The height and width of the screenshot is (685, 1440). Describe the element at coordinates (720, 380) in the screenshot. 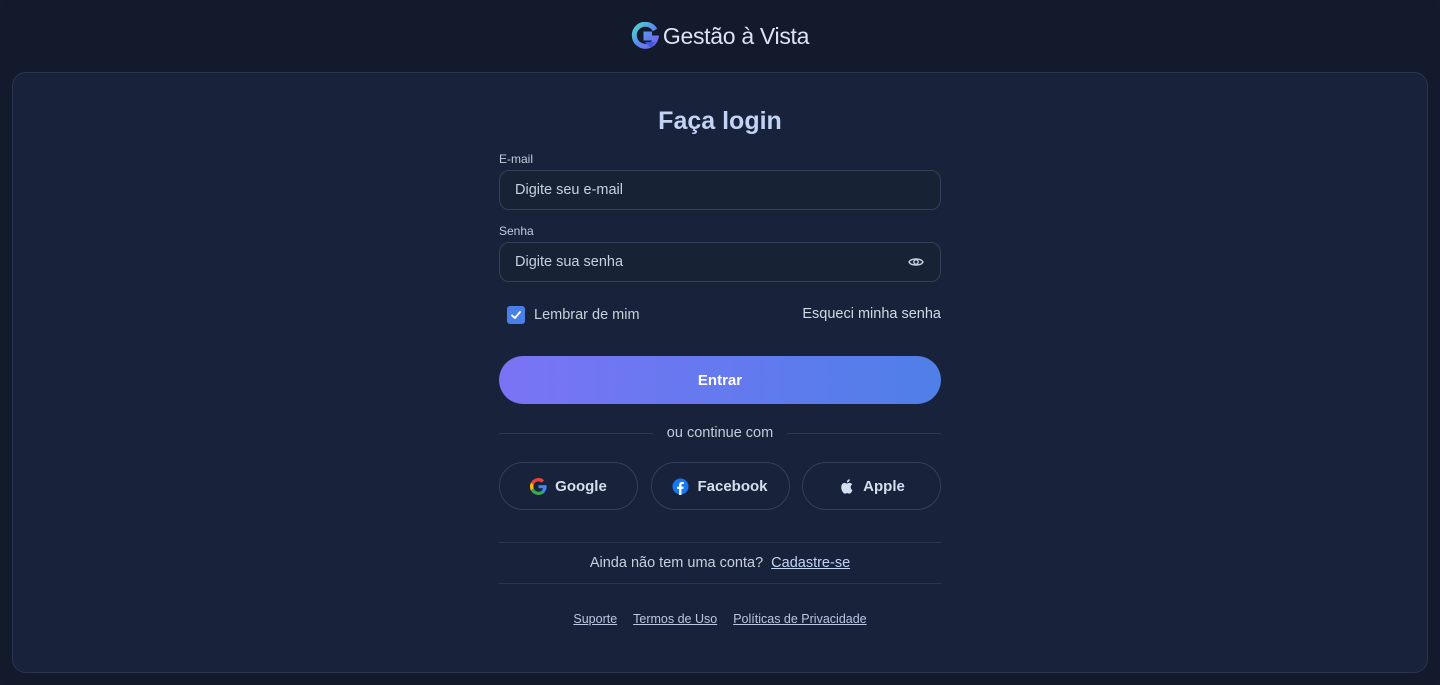

I see `submit-button: Entrar` at that location.